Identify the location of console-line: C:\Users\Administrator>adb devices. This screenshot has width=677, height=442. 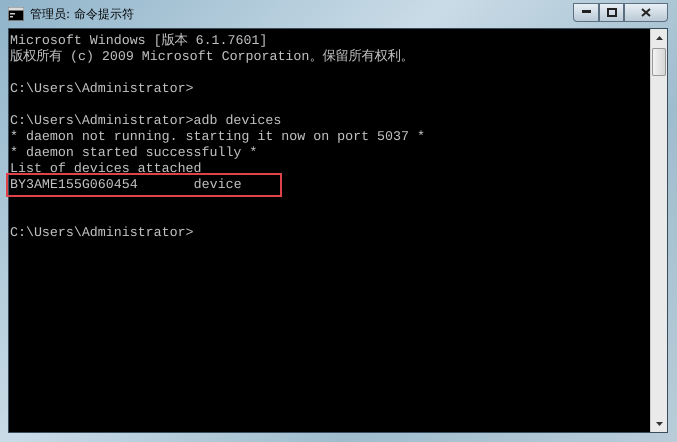
(146, 121).